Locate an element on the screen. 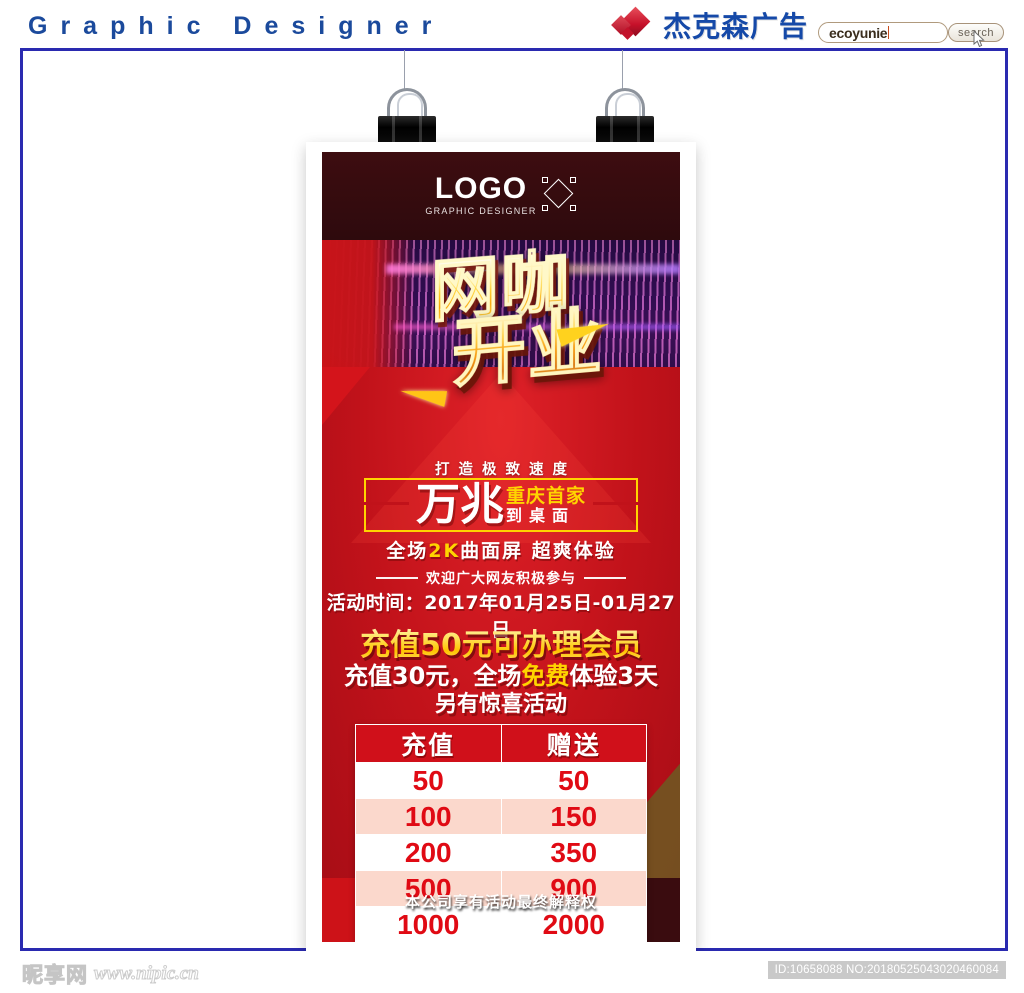 This screenshot has height=993, width=1024. highlight-box: 万兆 重庆首家 到桌面 is located at coordinates (501, 505).